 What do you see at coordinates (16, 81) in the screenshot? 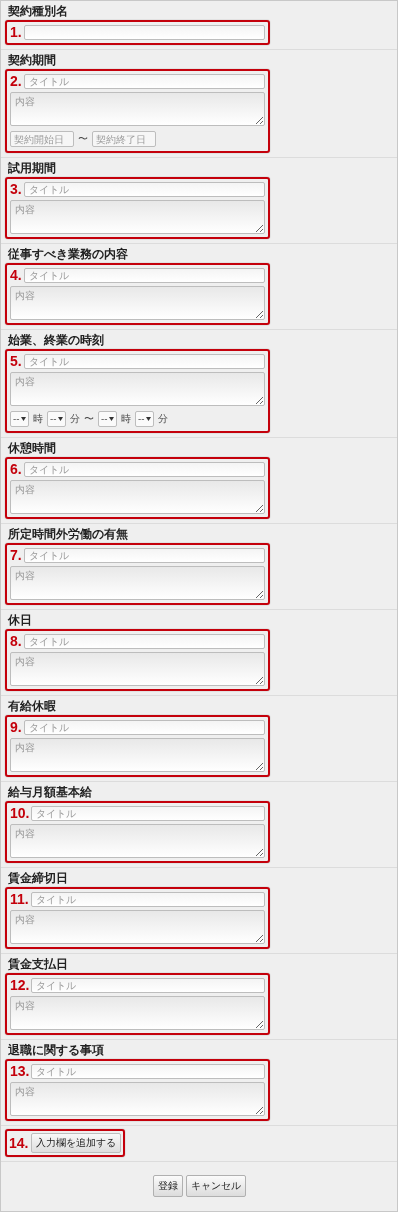
I see `step-number: 2.` at bounding box center [16, 81].